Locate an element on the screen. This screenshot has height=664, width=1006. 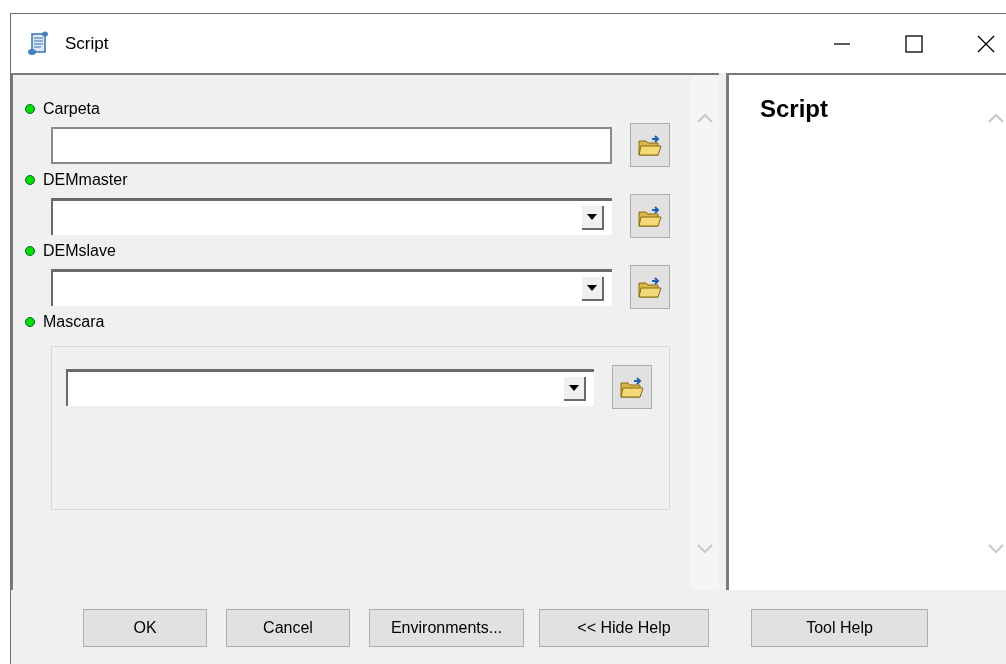
parameter-label: Carpeta is located at coordinates (71, 109).